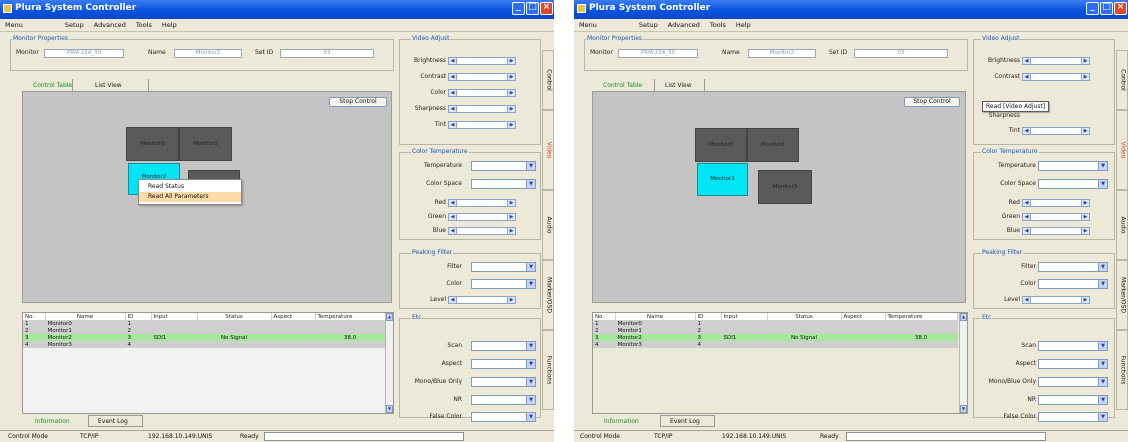  What do you see at coordinates (190, 187) in the screenshot?
I see `context-item-read-status: Read Status` at bounding box center [190, 187].